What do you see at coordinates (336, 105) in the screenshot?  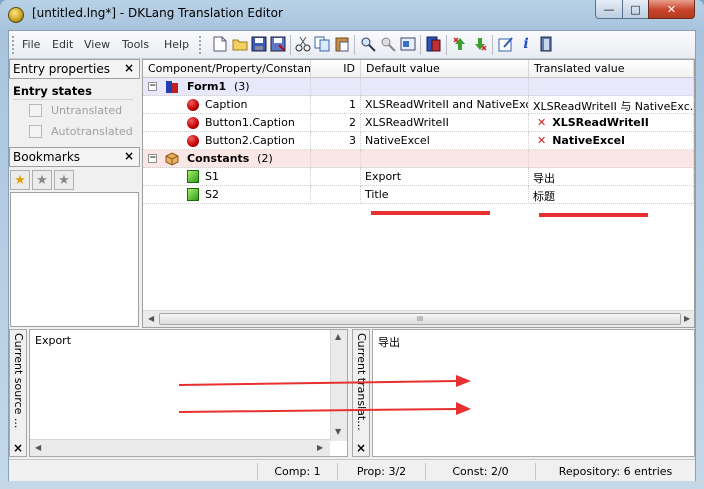 I see `id-cell: 1` at bounding box center [336, 105].